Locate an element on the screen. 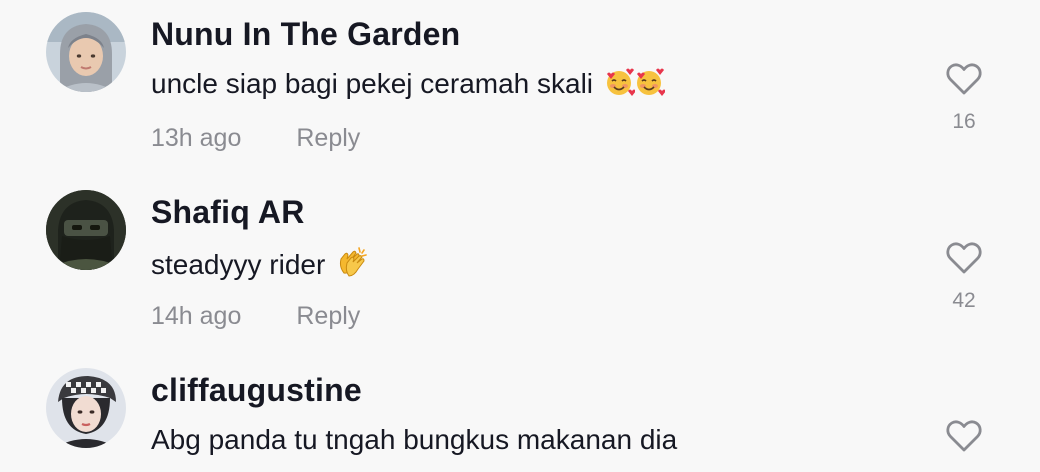  clapping-hands-icon is located at coordinates (352, 265).